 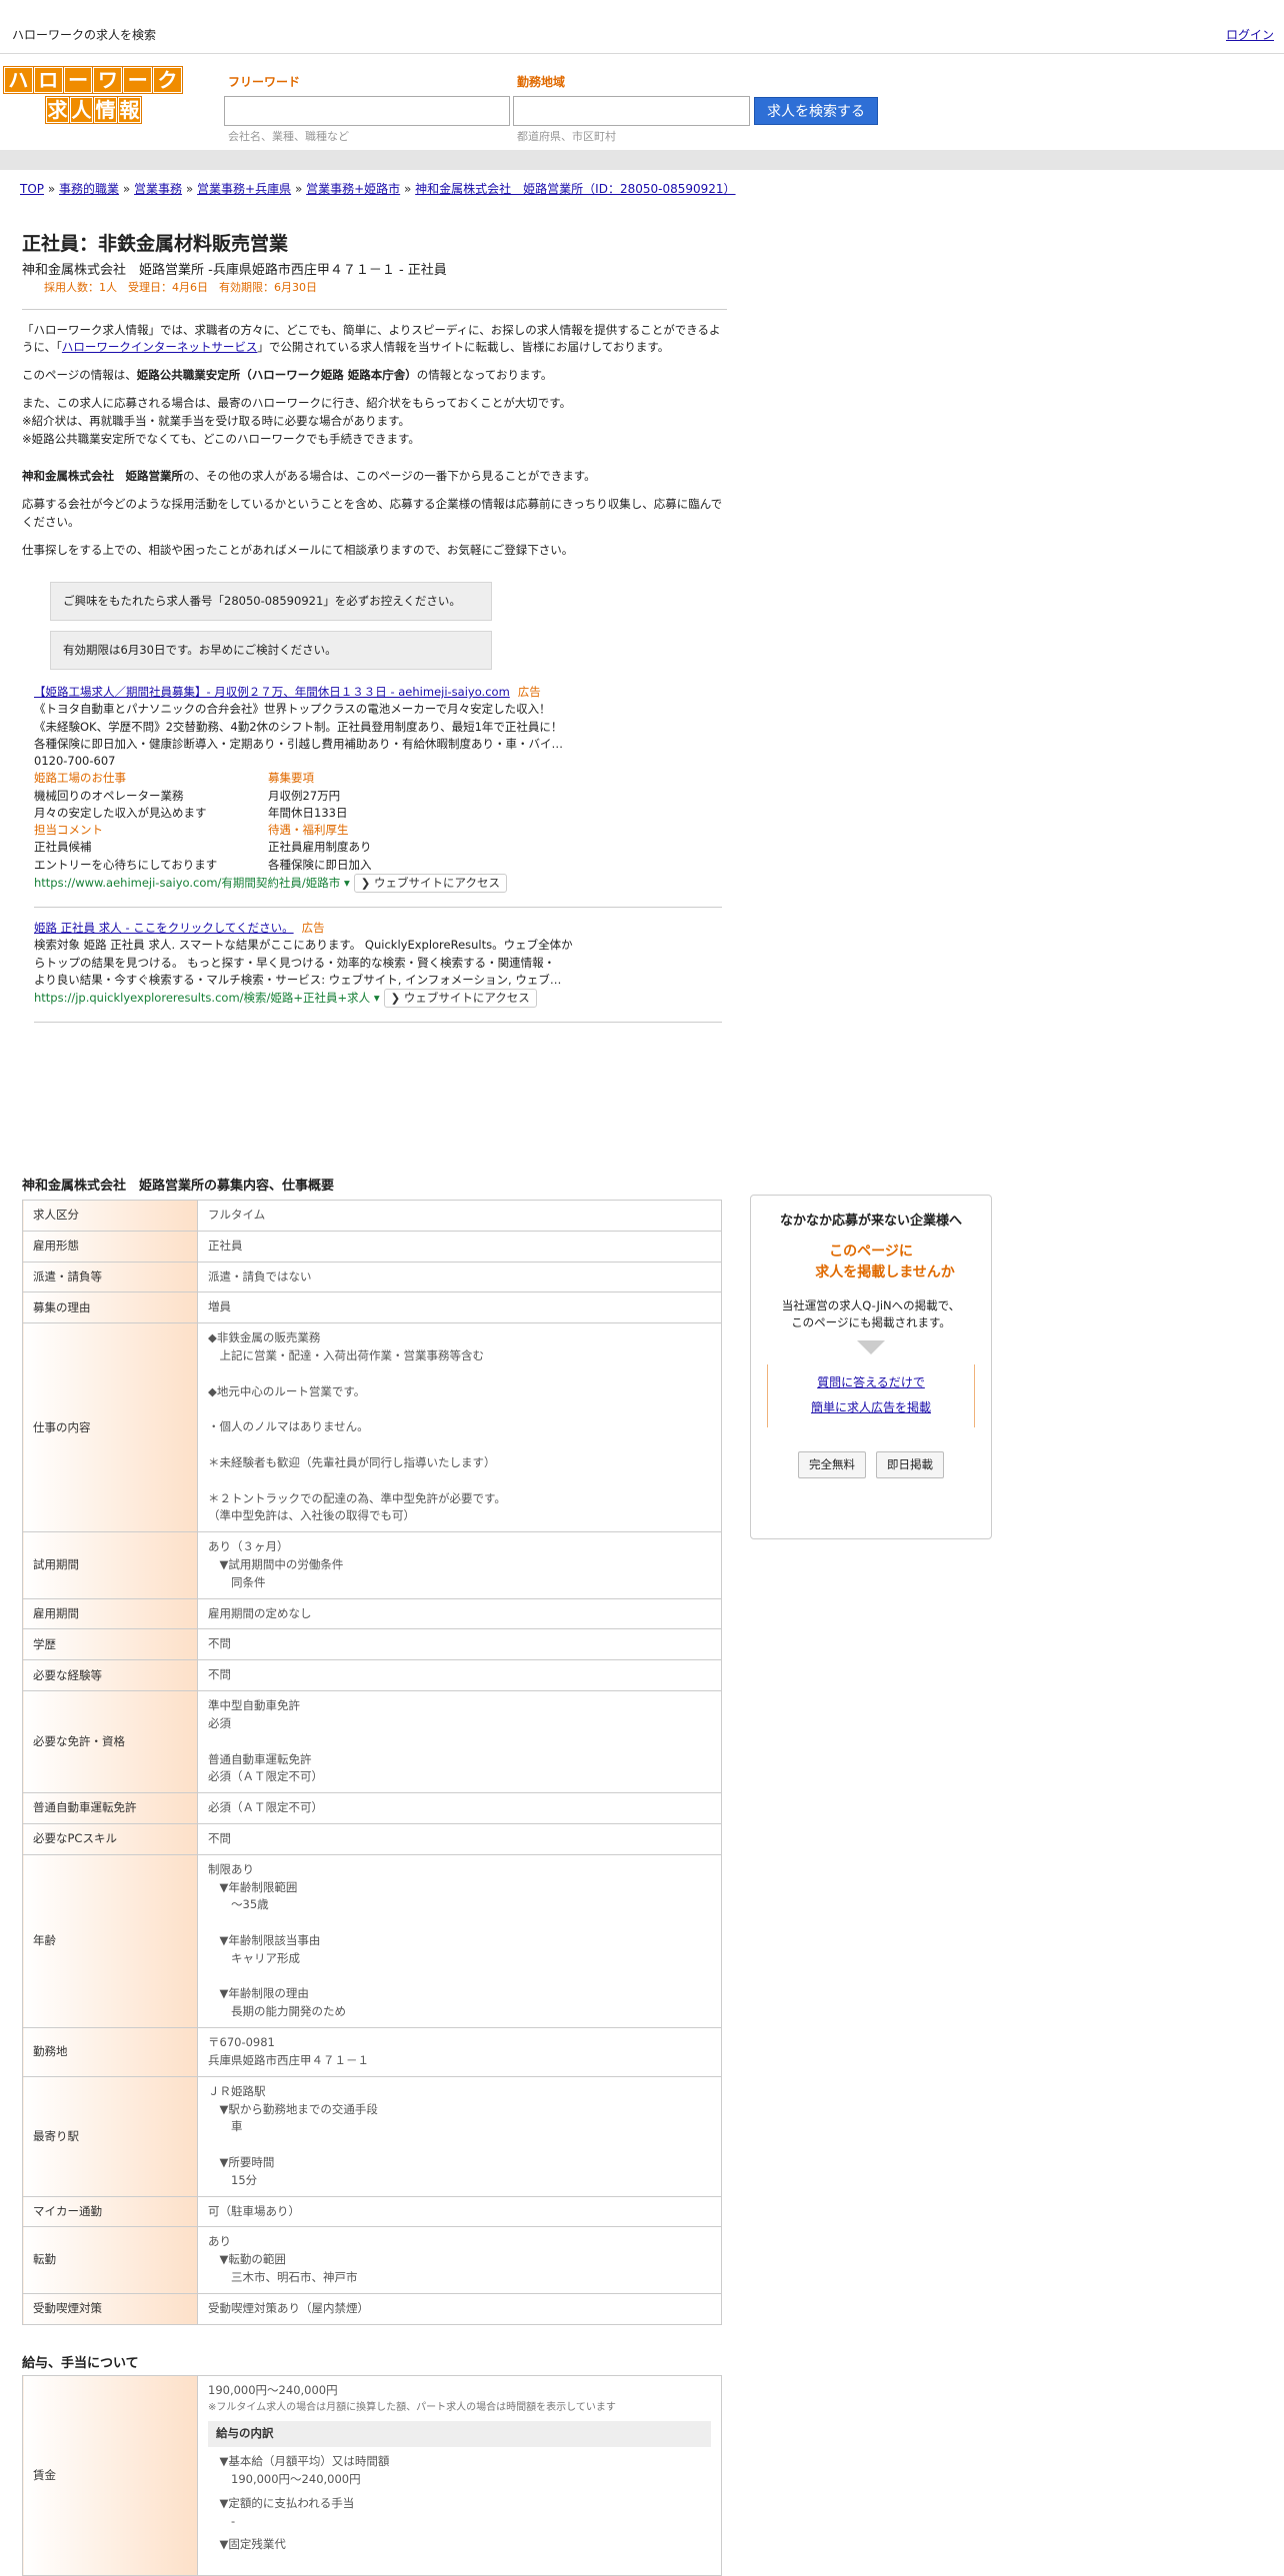 I want to click on logo-char: ロ, so click(x=48, y=80).